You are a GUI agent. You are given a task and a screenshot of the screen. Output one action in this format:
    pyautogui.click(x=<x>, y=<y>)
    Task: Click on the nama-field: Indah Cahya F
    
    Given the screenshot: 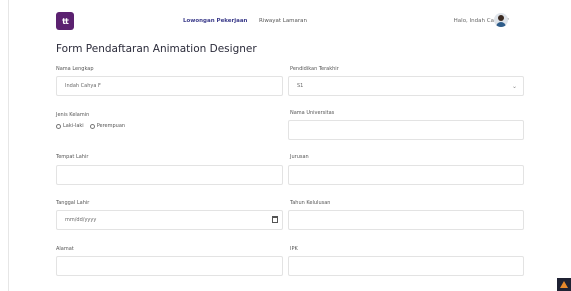 What is the action you would take?
    pyautogui.click(x=169, y=86)
    